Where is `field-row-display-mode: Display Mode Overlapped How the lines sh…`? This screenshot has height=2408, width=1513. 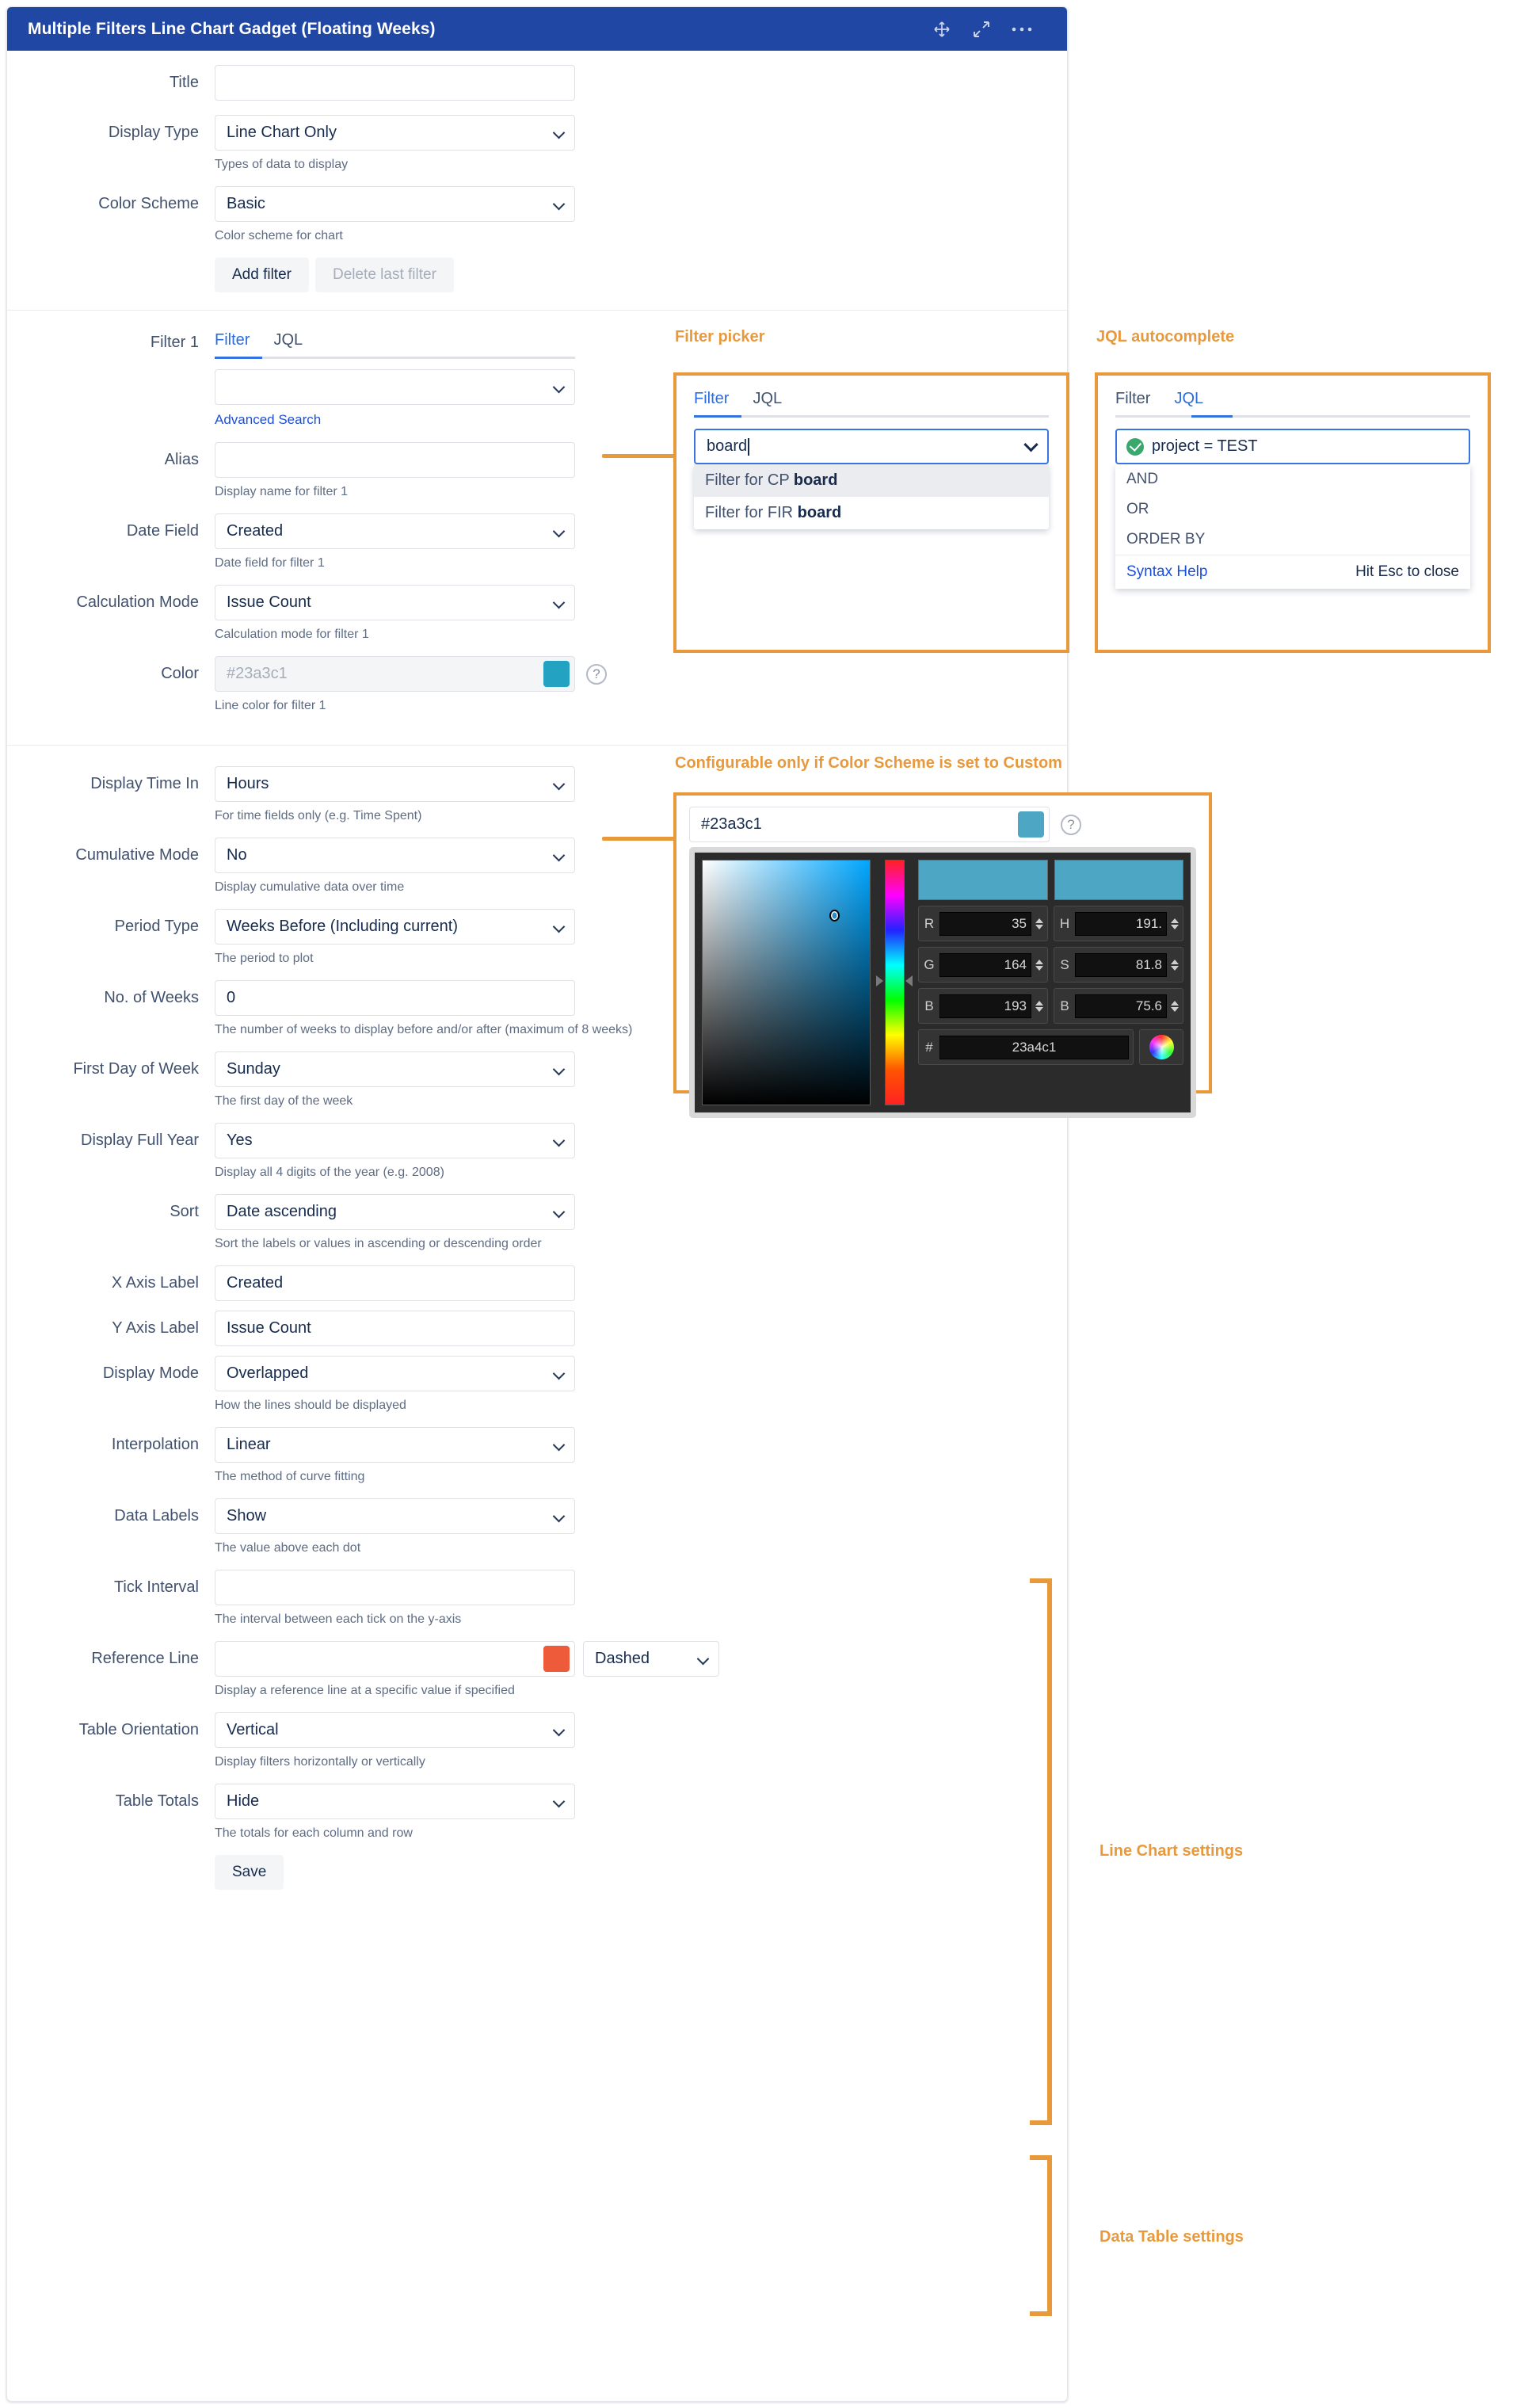 field-row-display-mode: Display Mode Overlapped How the lines sh… is located at coordinates (537, 1391).